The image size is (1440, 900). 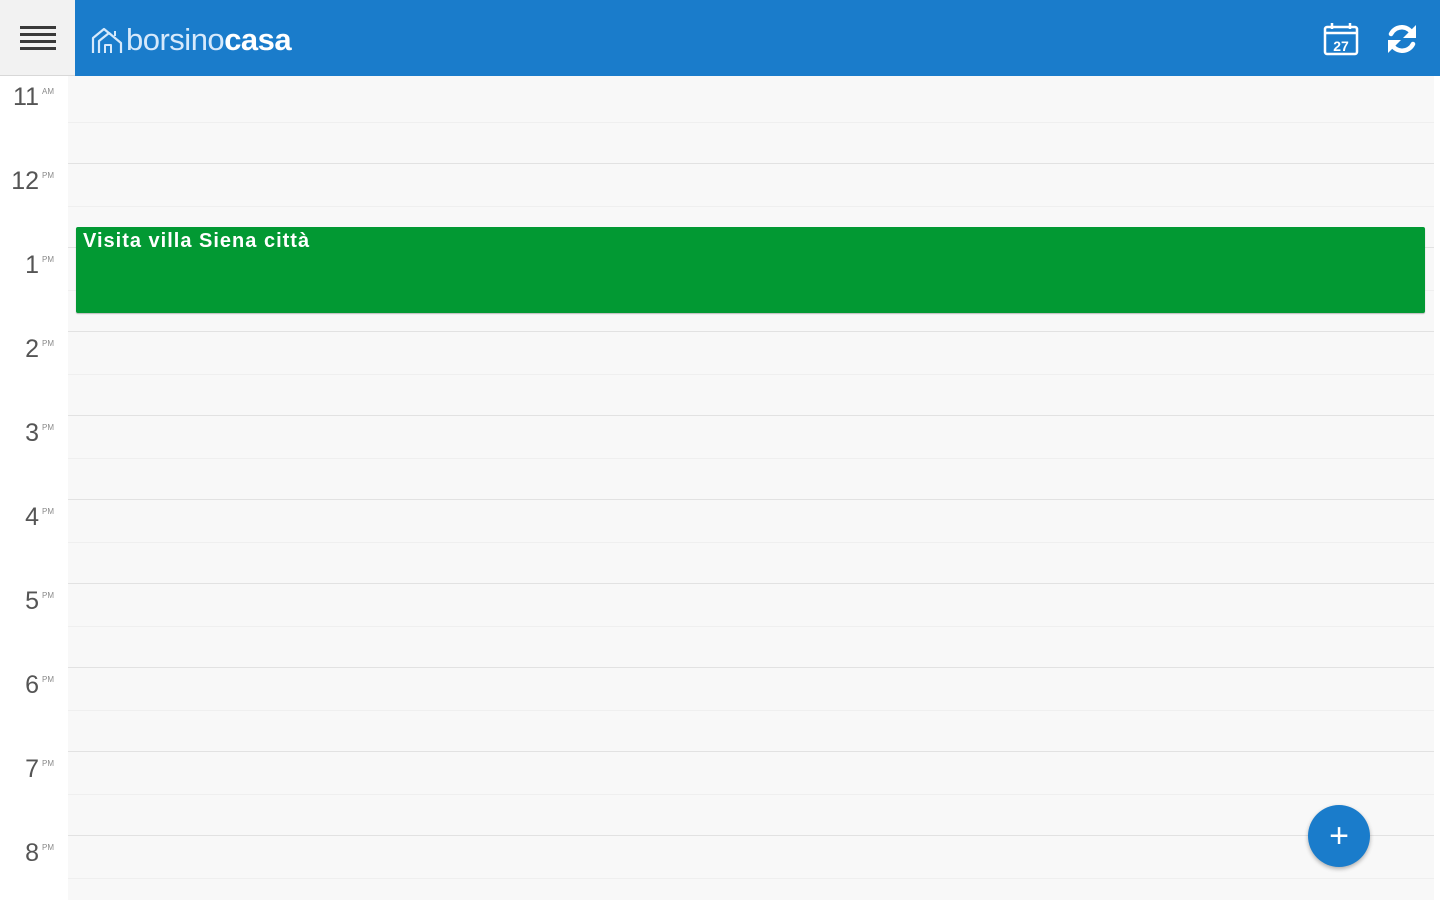 What do you see at coordinates (33, 97) in the screenshot?
I see `hour-label: 11 AM` at bounding box center [33, 97].